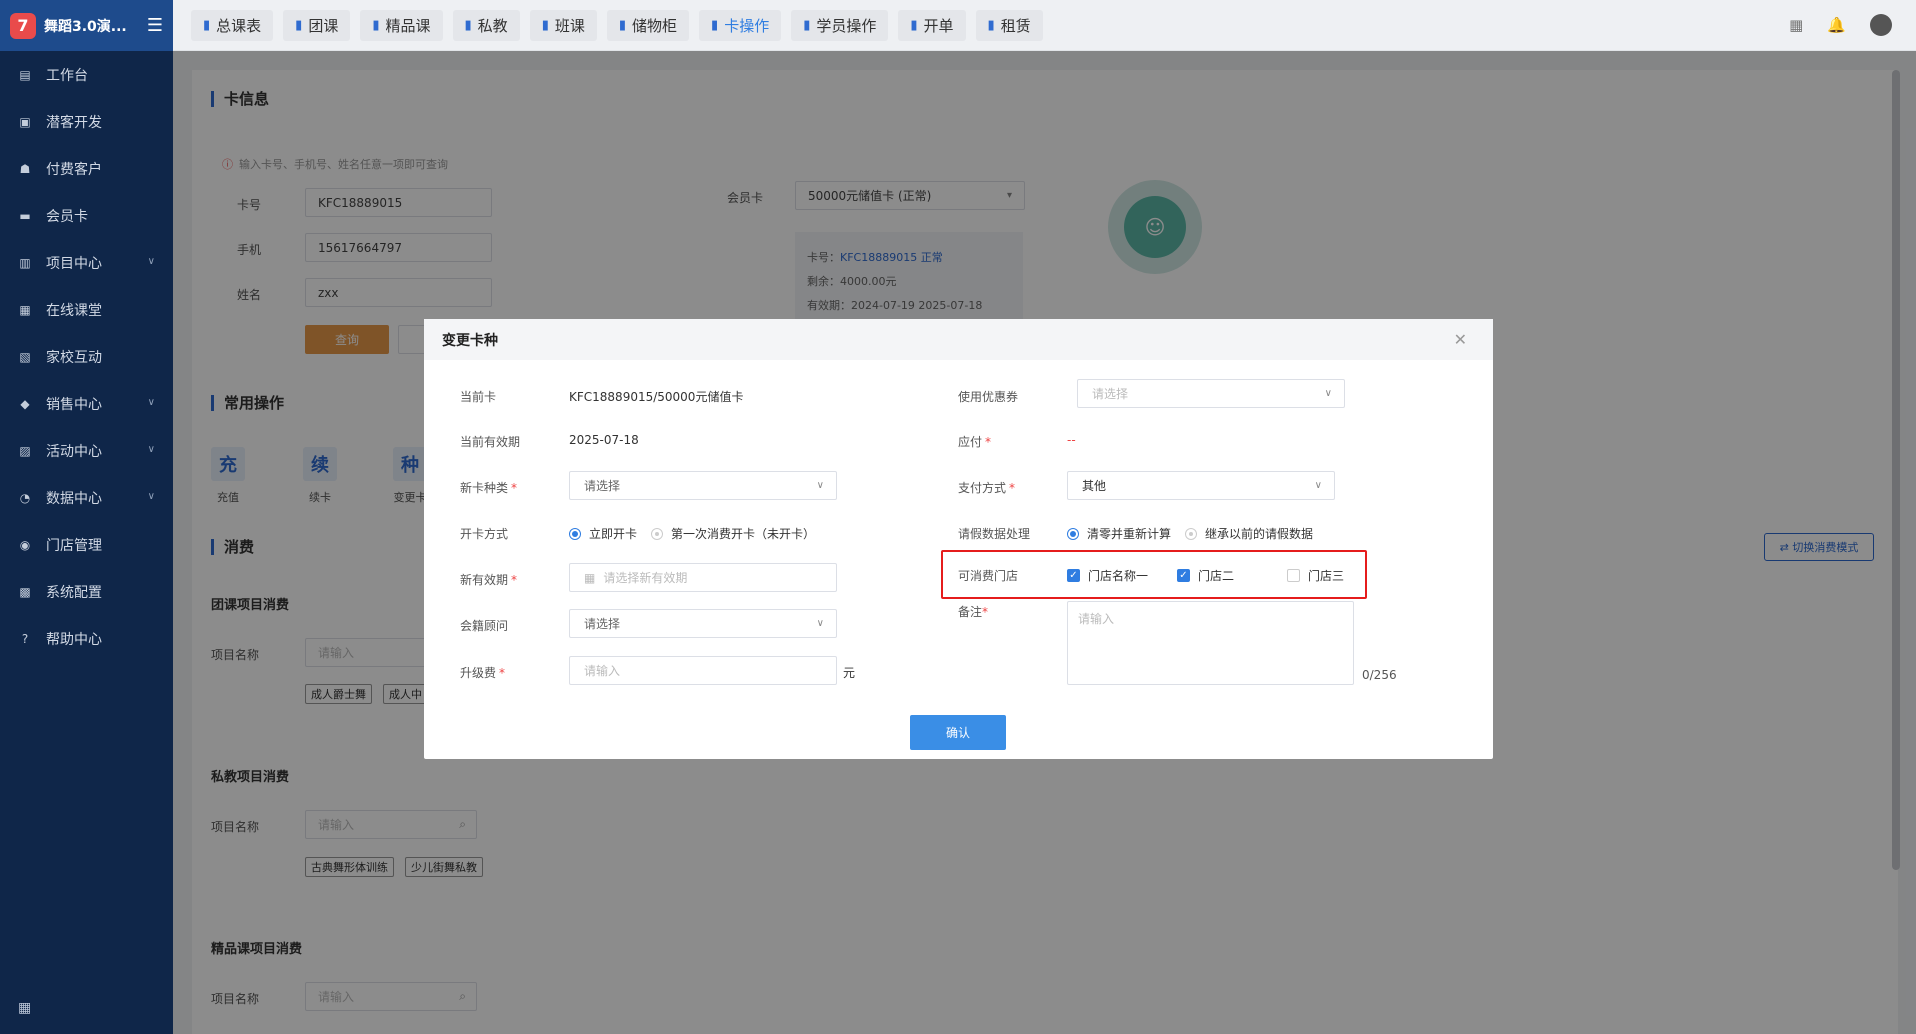 The width and height of the screenshot is (1916, 1034). What do you see at coordinates (743, 533) in the screenshot?
I see `open-first-use-label: 第一次消费开卡（未开卡）` at bounding box center [743, 533].